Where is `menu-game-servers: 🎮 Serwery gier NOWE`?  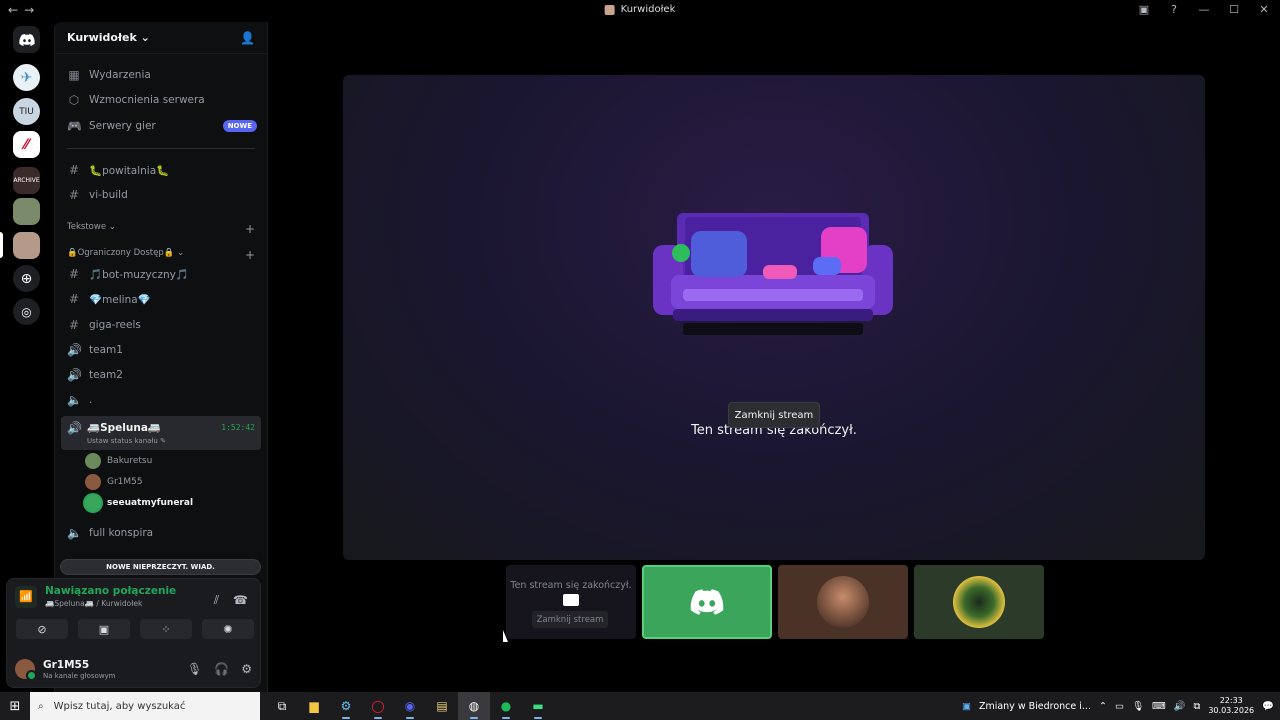 menu-game-servers: 🎮 Serwery gier NOWE is located at coordinates (161, 126).